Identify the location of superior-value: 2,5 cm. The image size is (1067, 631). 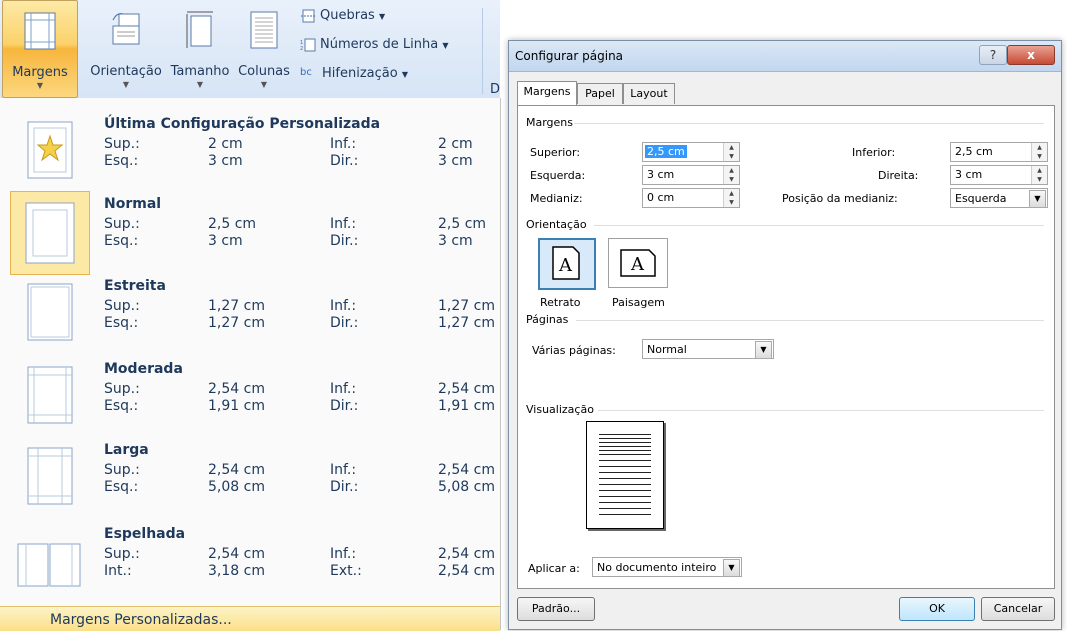
(666, 151).